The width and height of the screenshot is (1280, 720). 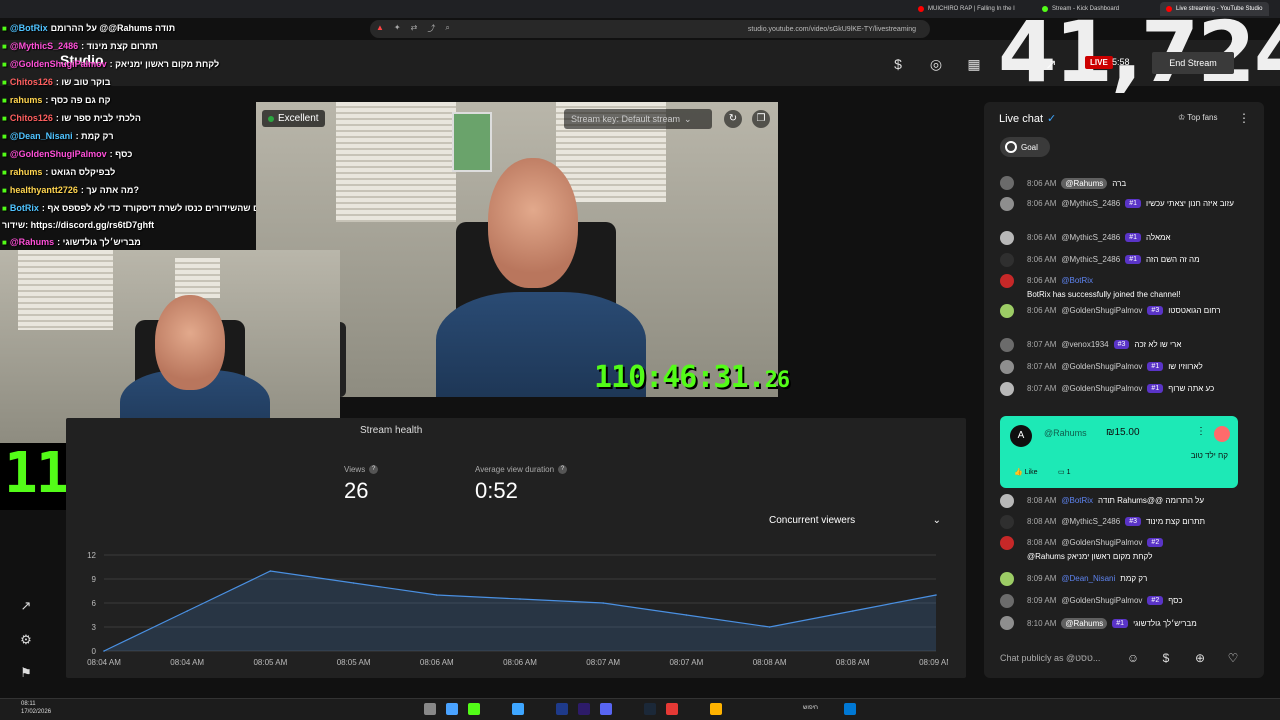 I want to click on share-icon: ⤴, so click(x=431, y=28).